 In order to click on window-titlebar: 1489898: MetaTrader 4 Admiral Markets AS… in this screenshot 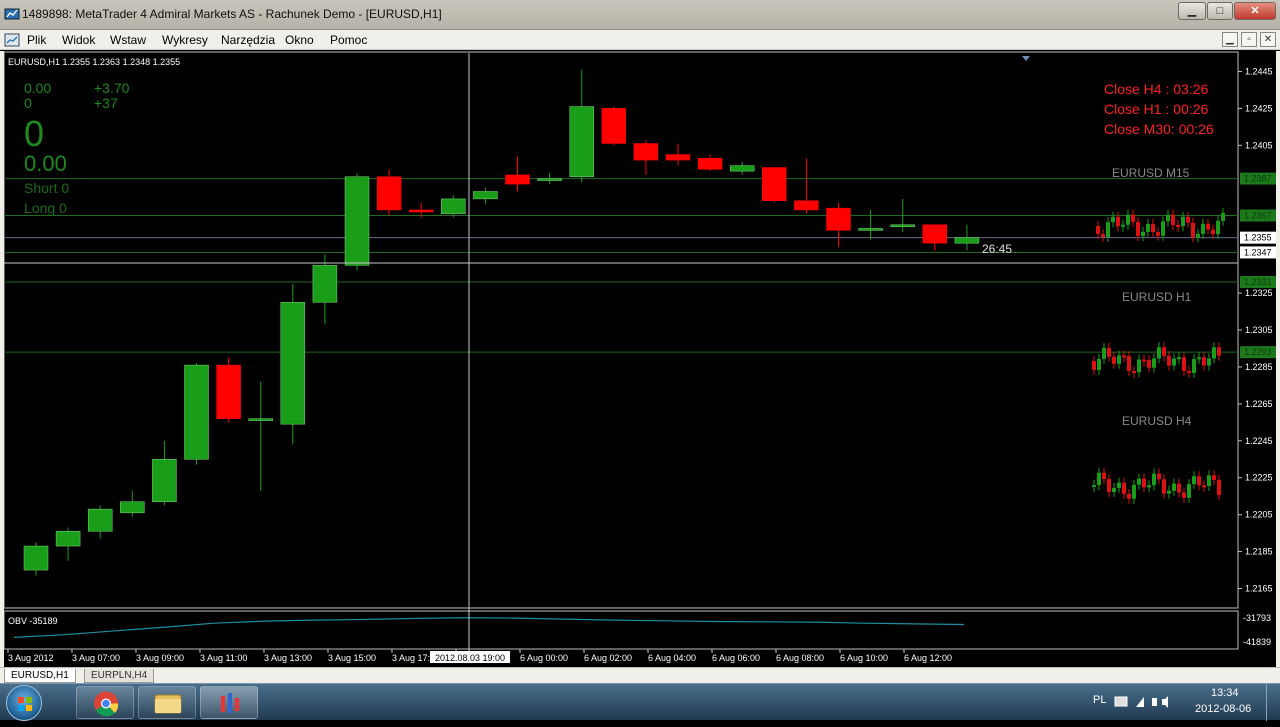, I will do `click(640, 15)`.